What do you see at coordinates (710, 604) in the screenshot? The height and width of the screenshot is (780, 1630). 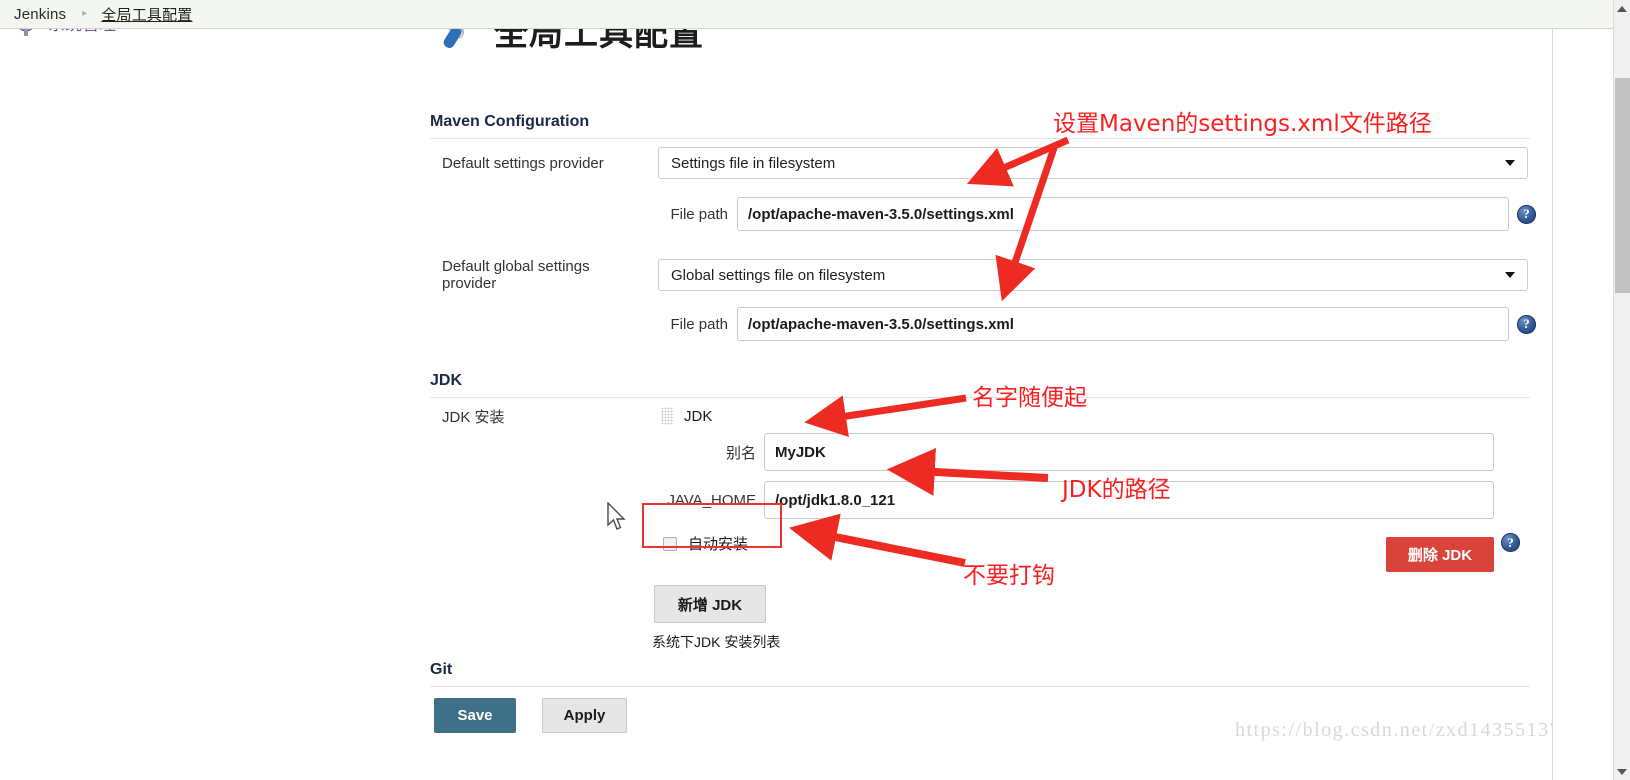 I see `add-jdk-button: 新增 JDK` at bounding box center [710, 604].